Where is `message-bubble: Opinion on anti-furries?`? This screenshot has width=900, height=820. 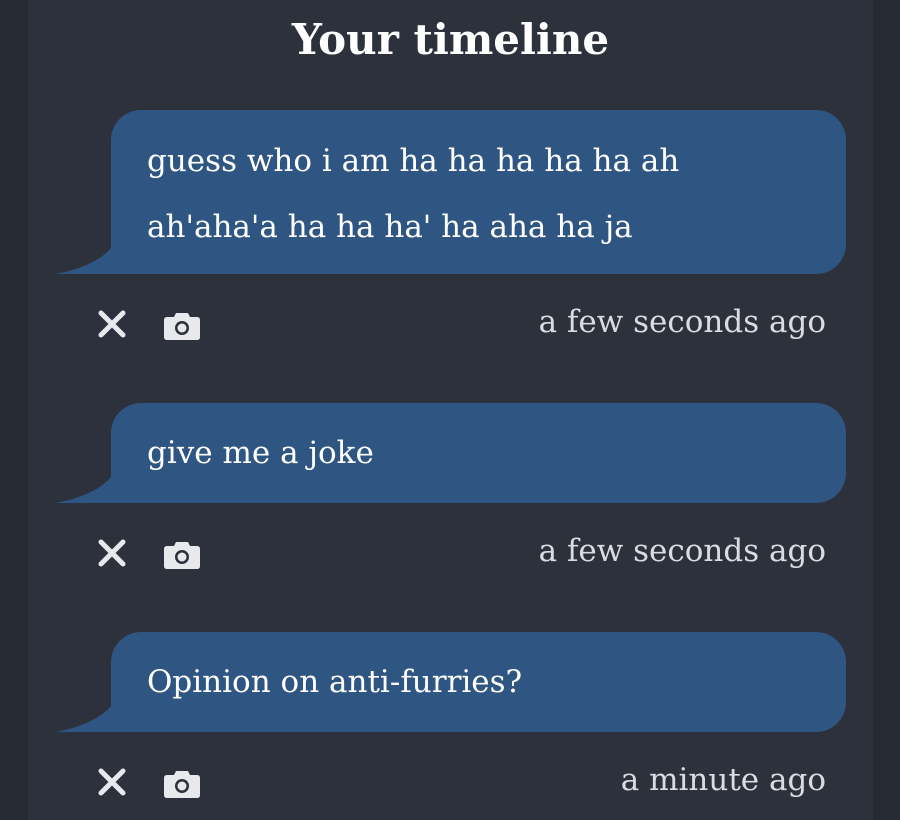 message-bubble: Opinion on anti-furries? is located at coordinates (478, 682).